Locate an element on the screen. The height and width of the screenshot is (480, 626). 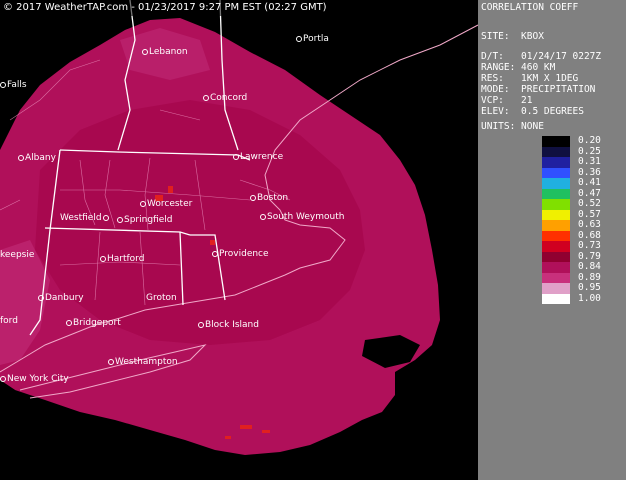
scale-label: 0.89 is located at coordinates (589, 277).